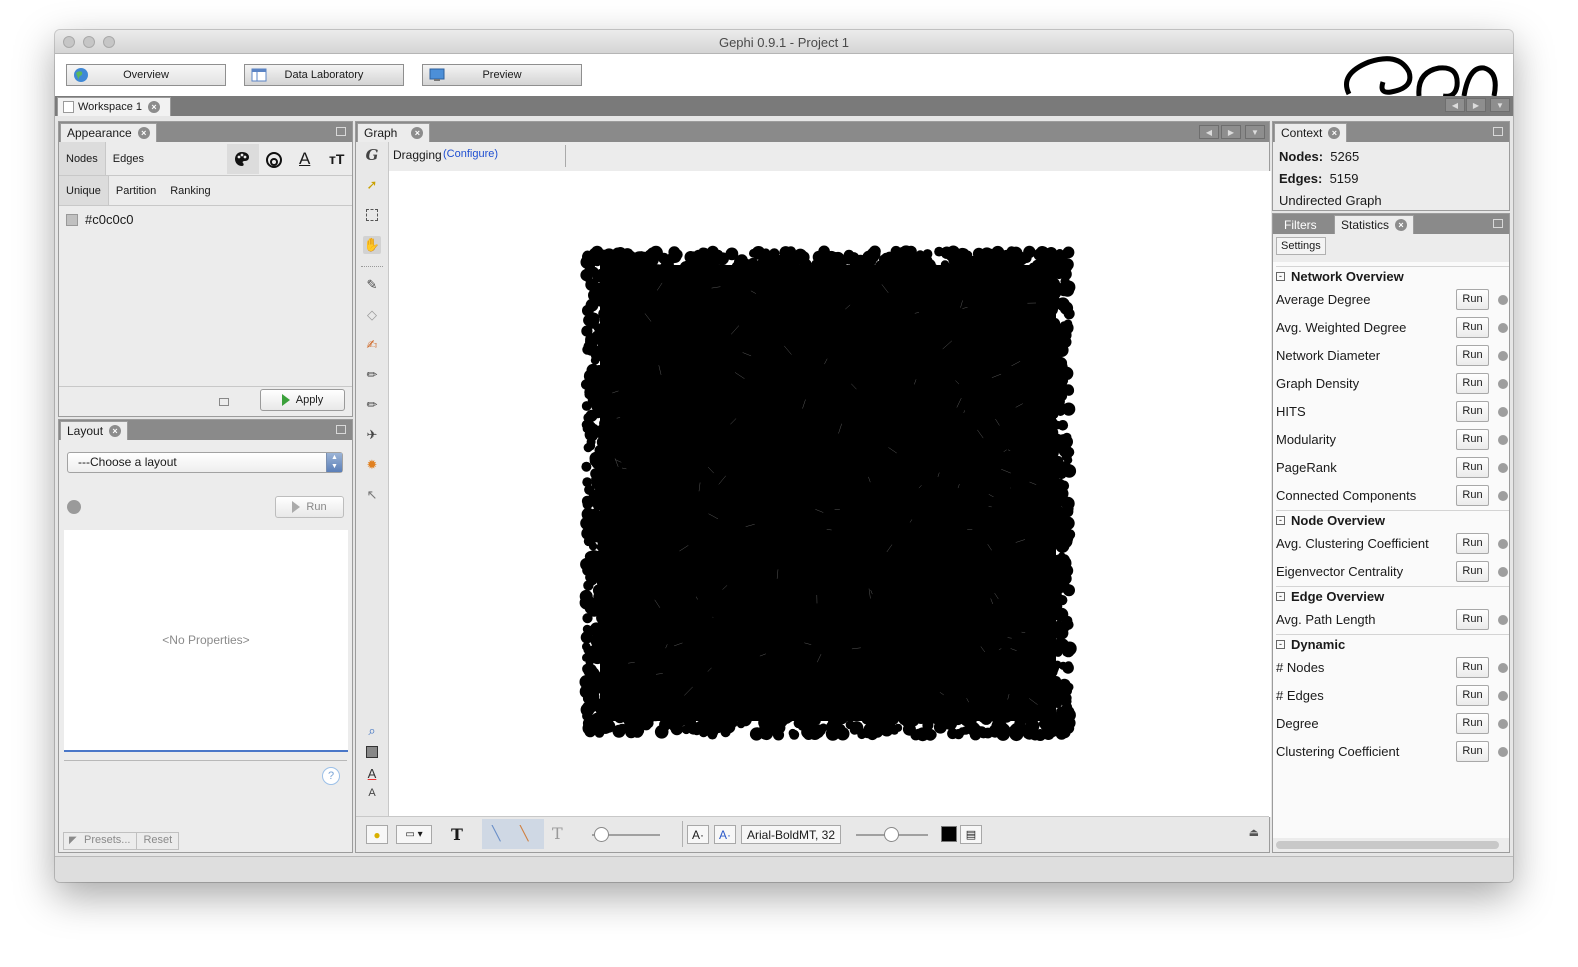 This screenshot has width=1578, height=967. Describe the element at coordinates (372, 185) in the screenshot. I see `pointer-icon: ➚` at that location.